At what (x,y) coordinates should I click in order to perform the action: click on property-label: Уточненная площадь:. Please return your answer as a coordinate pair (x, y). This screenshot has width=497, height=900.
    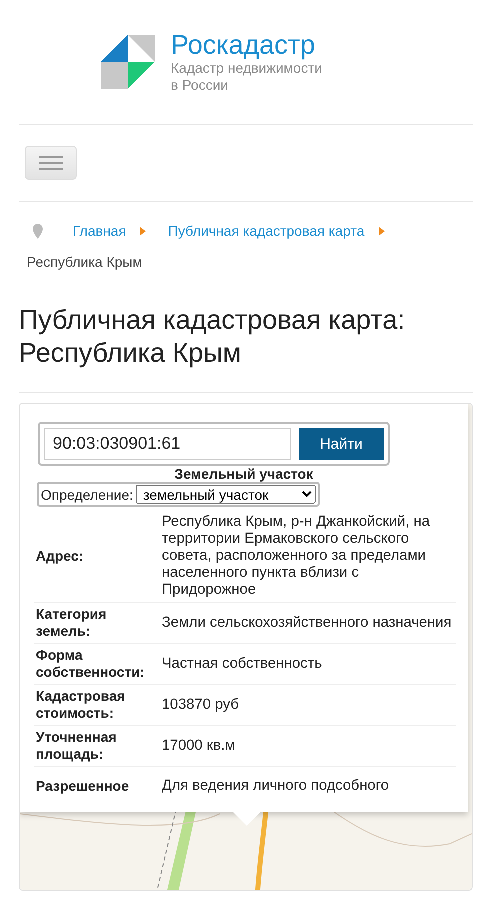
    Looking at the image, I should click on (94, 746).